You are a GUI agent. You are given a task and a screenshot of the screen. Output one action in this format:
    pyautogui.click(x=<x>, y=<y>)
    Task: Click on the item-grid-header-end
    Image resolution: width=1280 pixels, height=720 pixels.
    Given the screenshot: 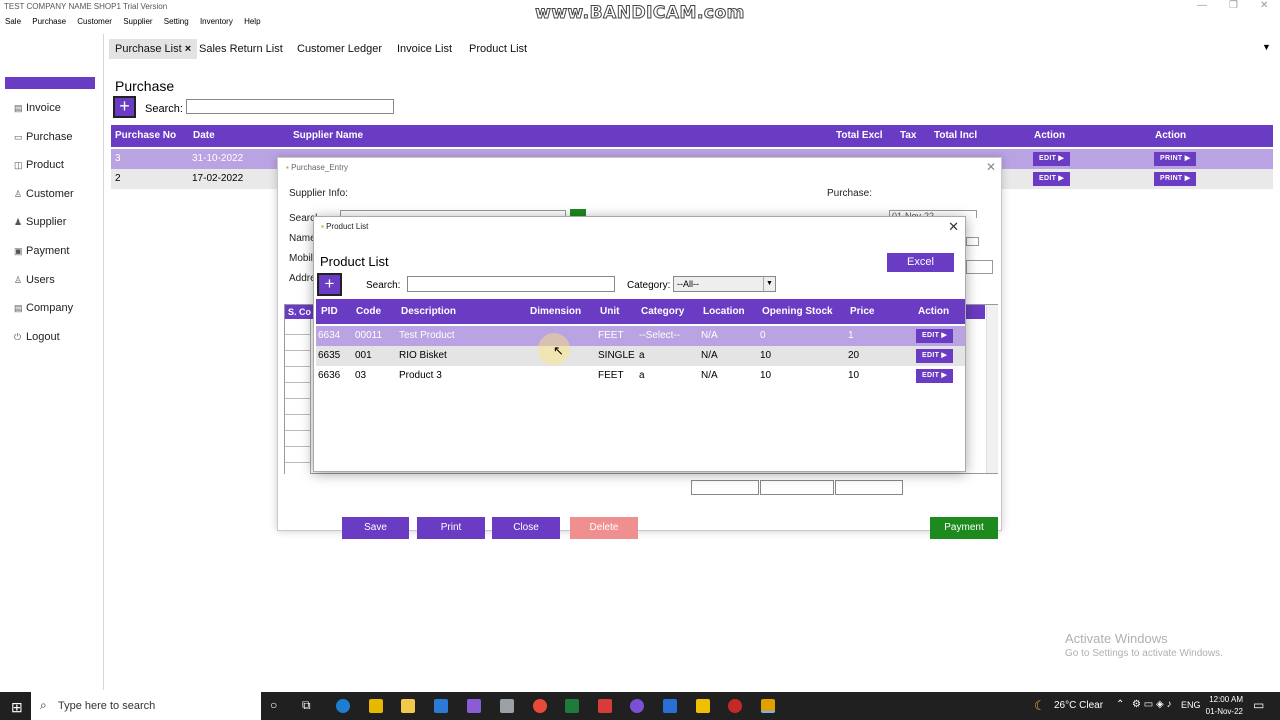 What is the action you would take?
    pyautogui.click(x=975, y=312)
    